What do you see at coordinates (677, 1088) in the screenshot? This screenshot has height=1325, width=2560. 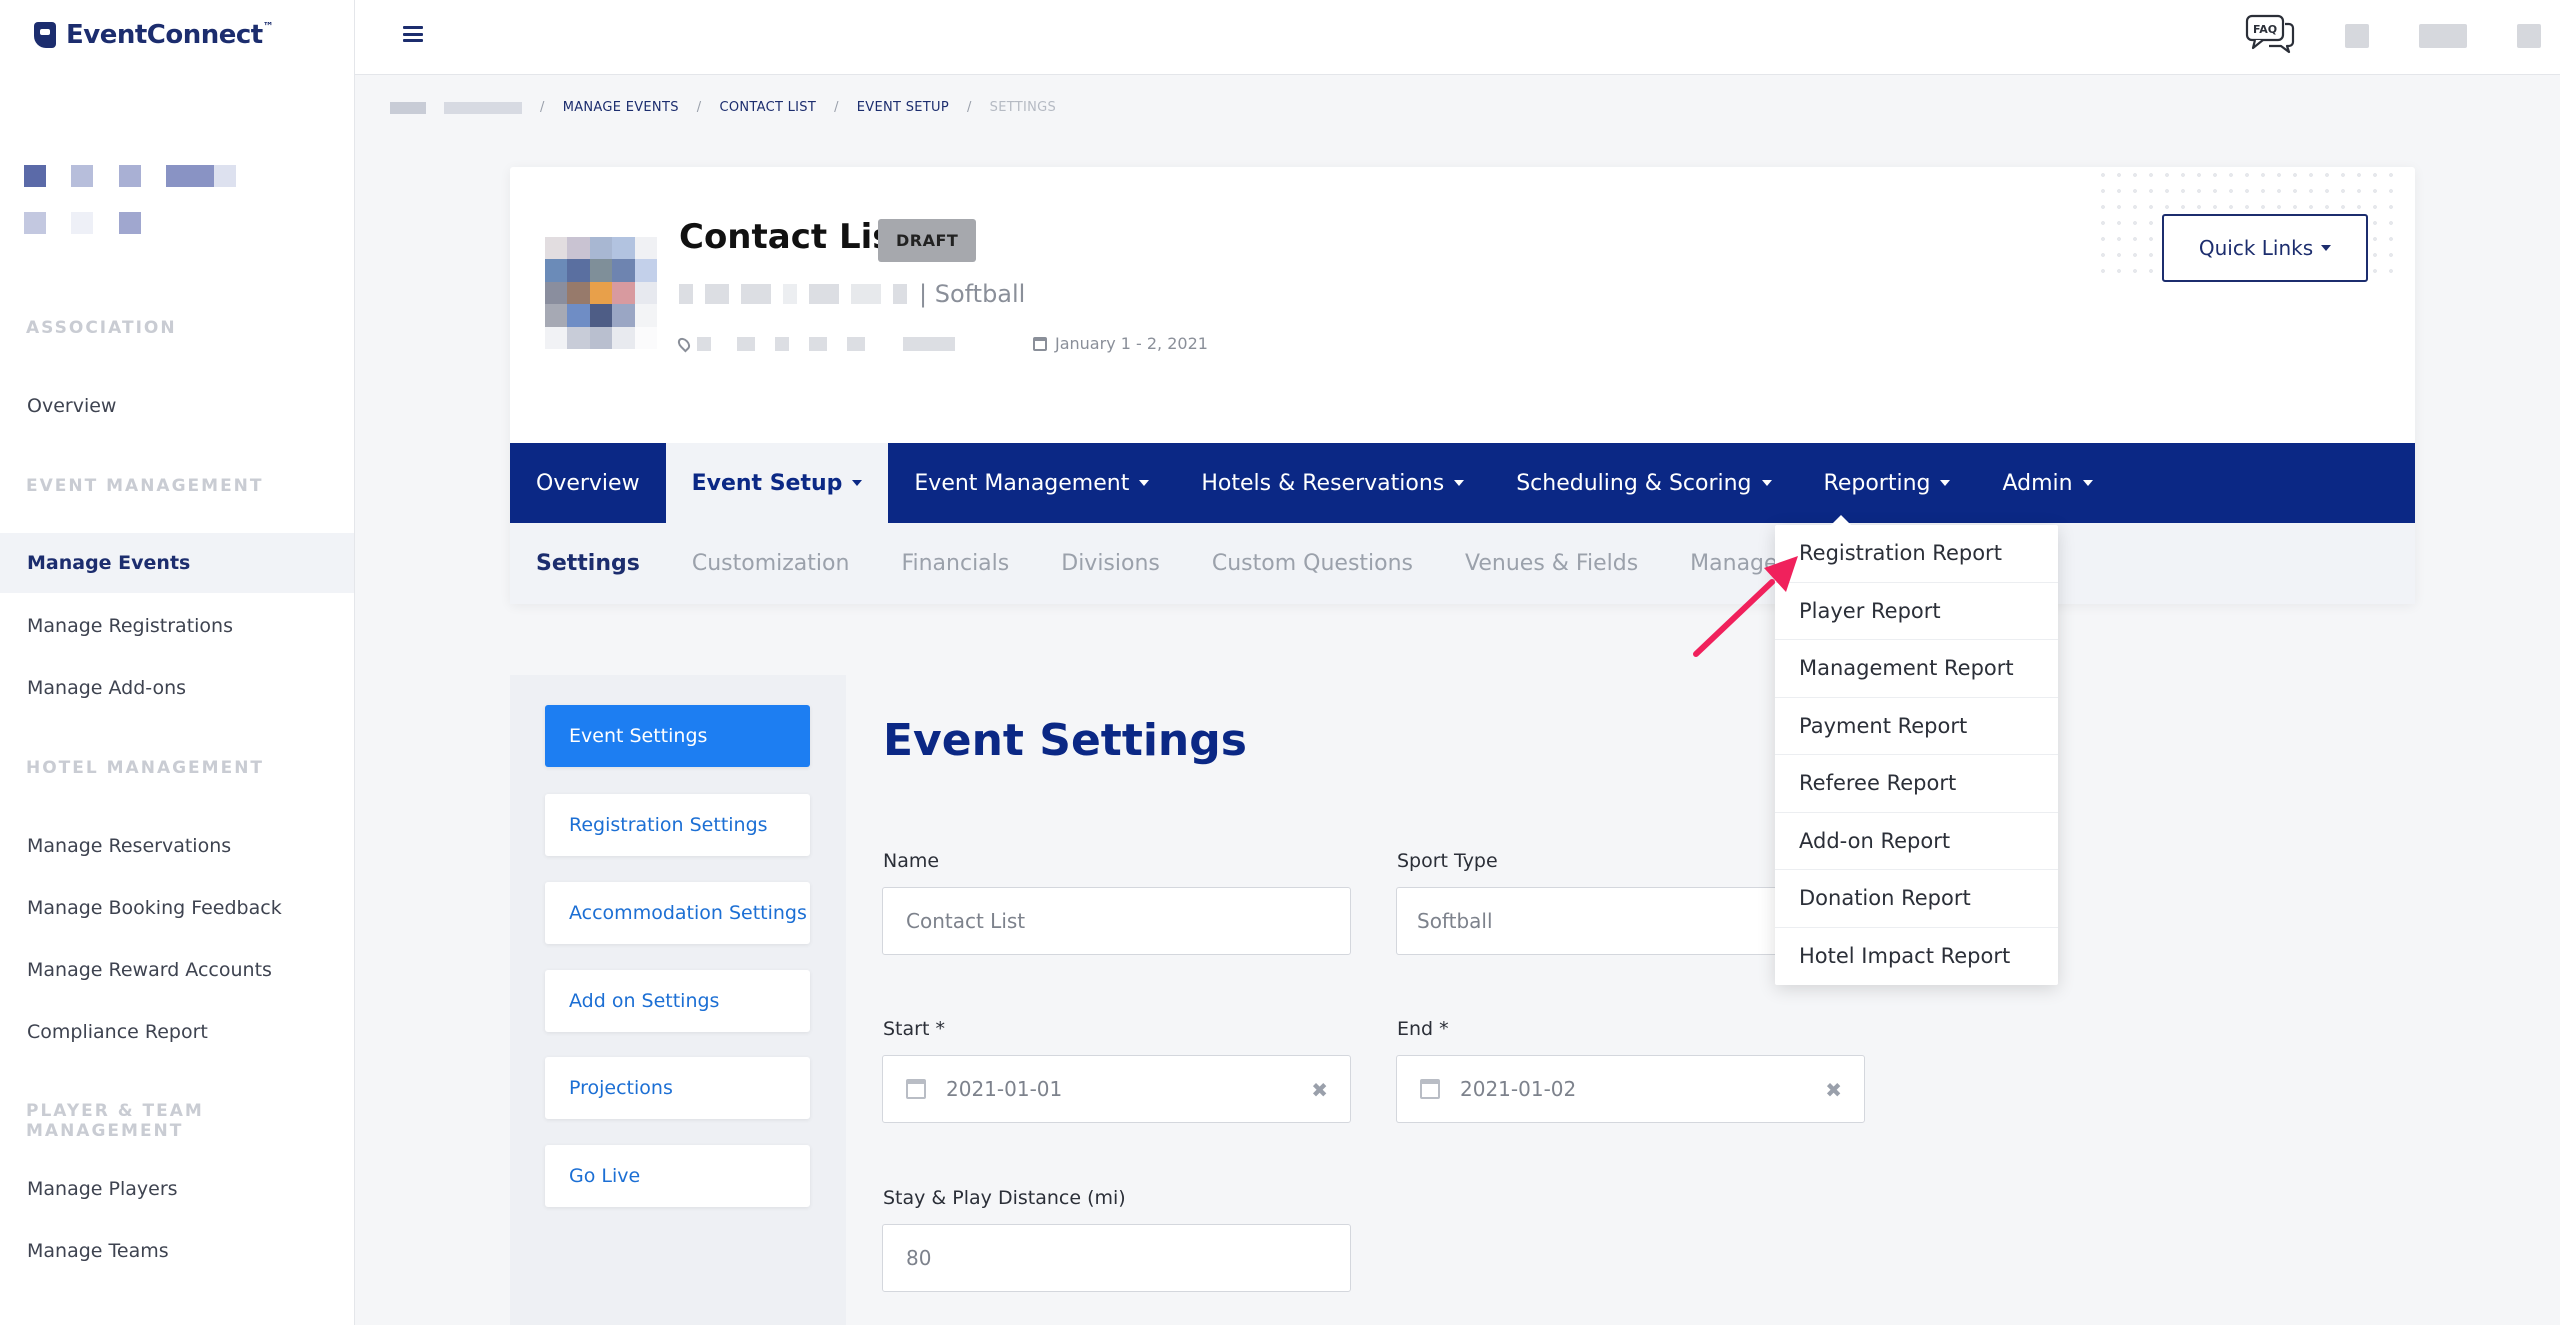 I see `settings-menu-projections: Projections` at bounding box center [677, 1088].